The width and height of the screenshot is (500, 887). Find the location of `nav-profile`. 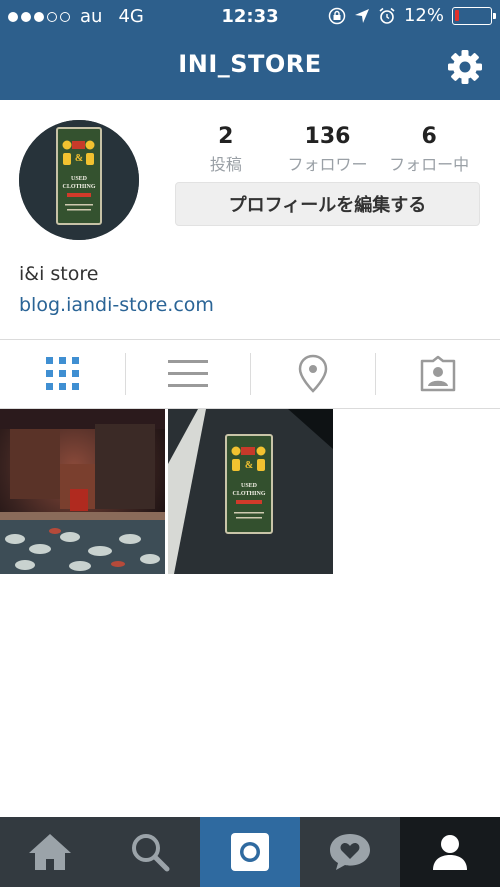

nav-profile is located at coordinates (450, 852).